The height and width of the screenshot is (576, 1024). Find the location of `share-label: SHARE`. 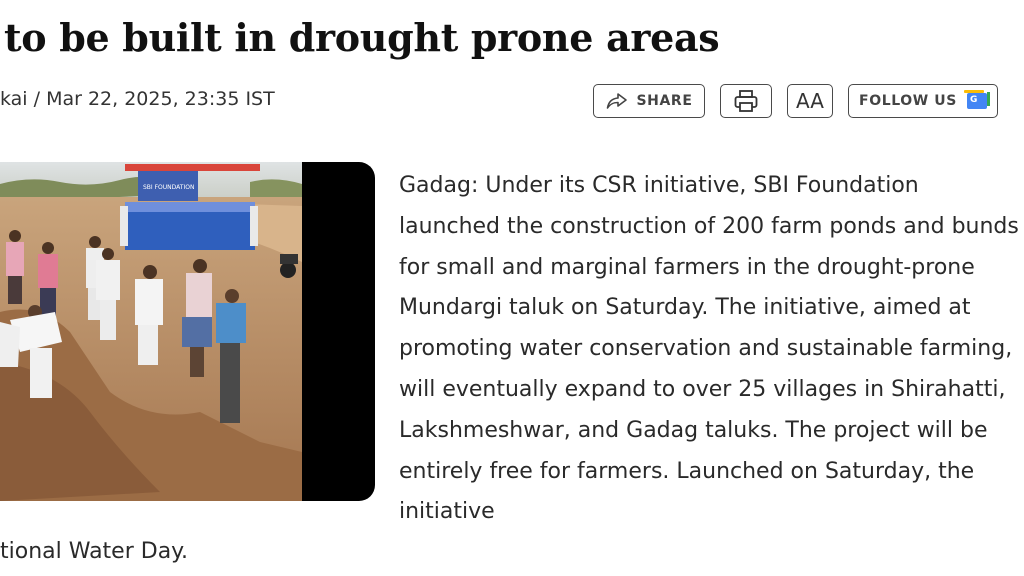

share-label: SHARE is located at coordinates (664, 101).